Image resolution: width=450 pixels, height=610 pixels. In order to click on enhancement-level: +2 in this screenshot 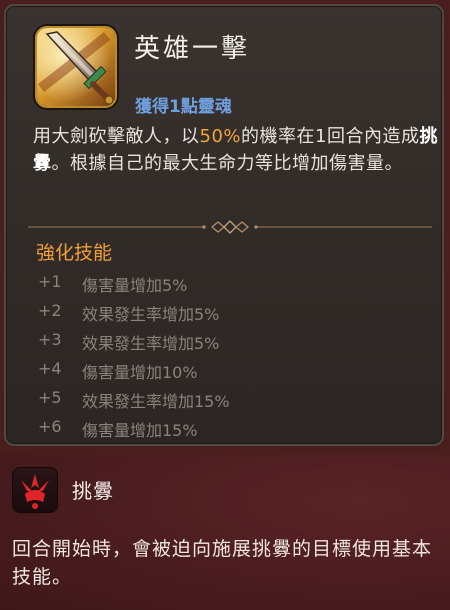, I will do `click(50, 310)`.